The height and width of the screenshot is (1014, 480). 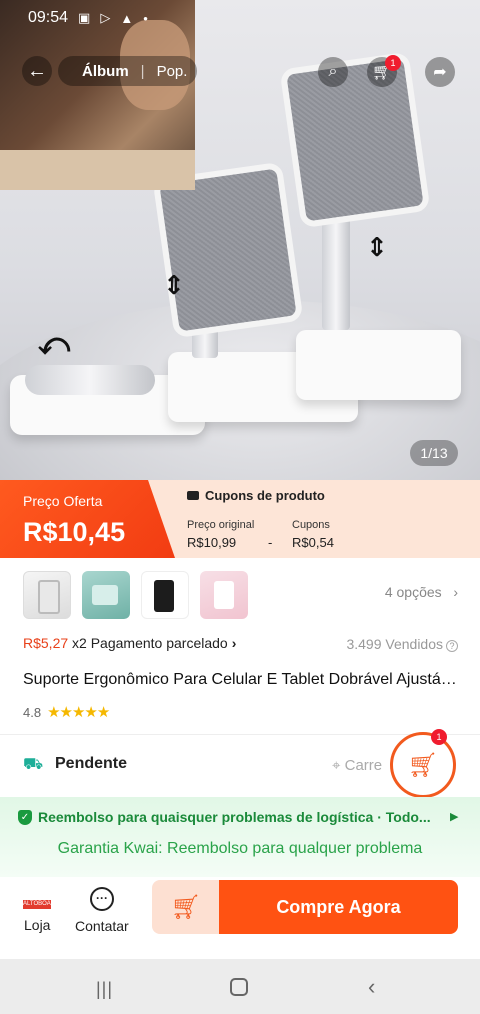 What do you see at coordinates (371, 987) in the screenshot?
I see `back-nav-icon: ‹` at bounding box center [371, 987].